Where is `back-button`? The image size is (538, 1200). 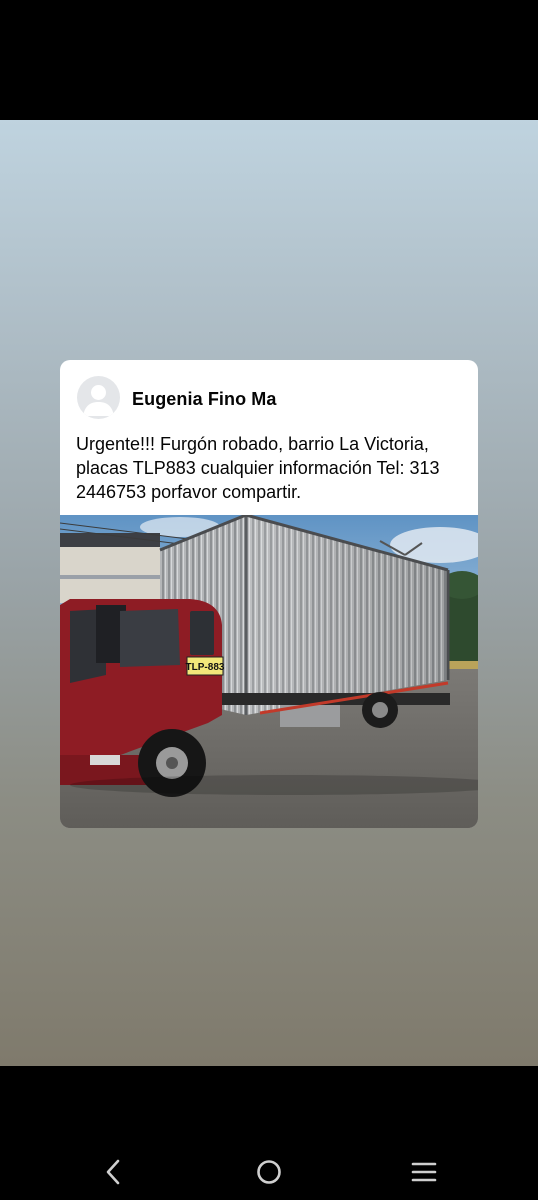
back-button is located at coordinates (114, 1172).